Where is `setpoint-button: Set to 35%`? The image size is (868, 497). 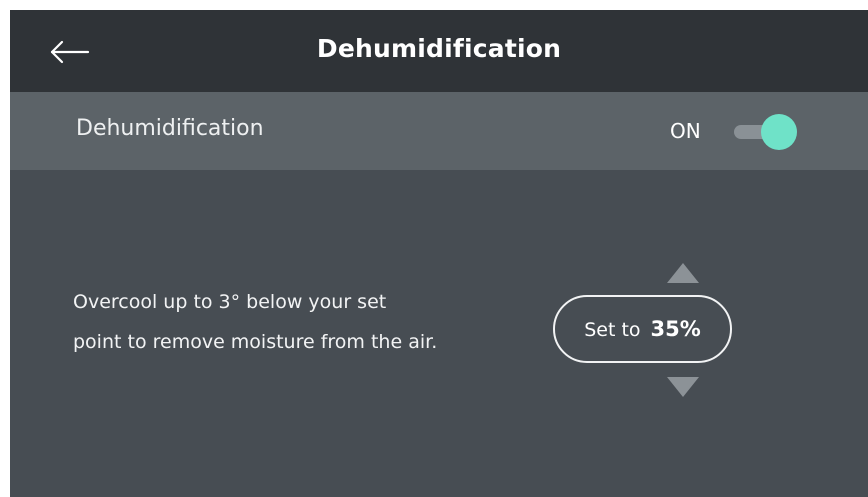
setpoint-button: Set to 35% is located at coordinates (642, 329).